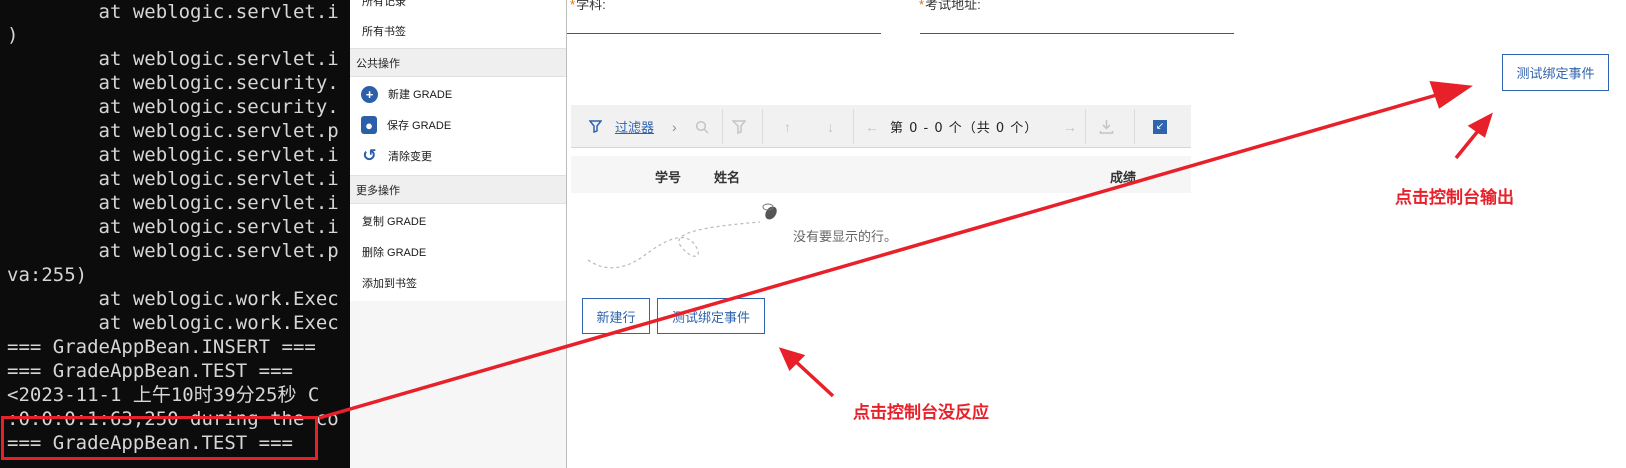  Describe the element at coordinates (458, 221) in the screenshot. I see `menu-item-copy-grade: 复制 GRADE` at that location.